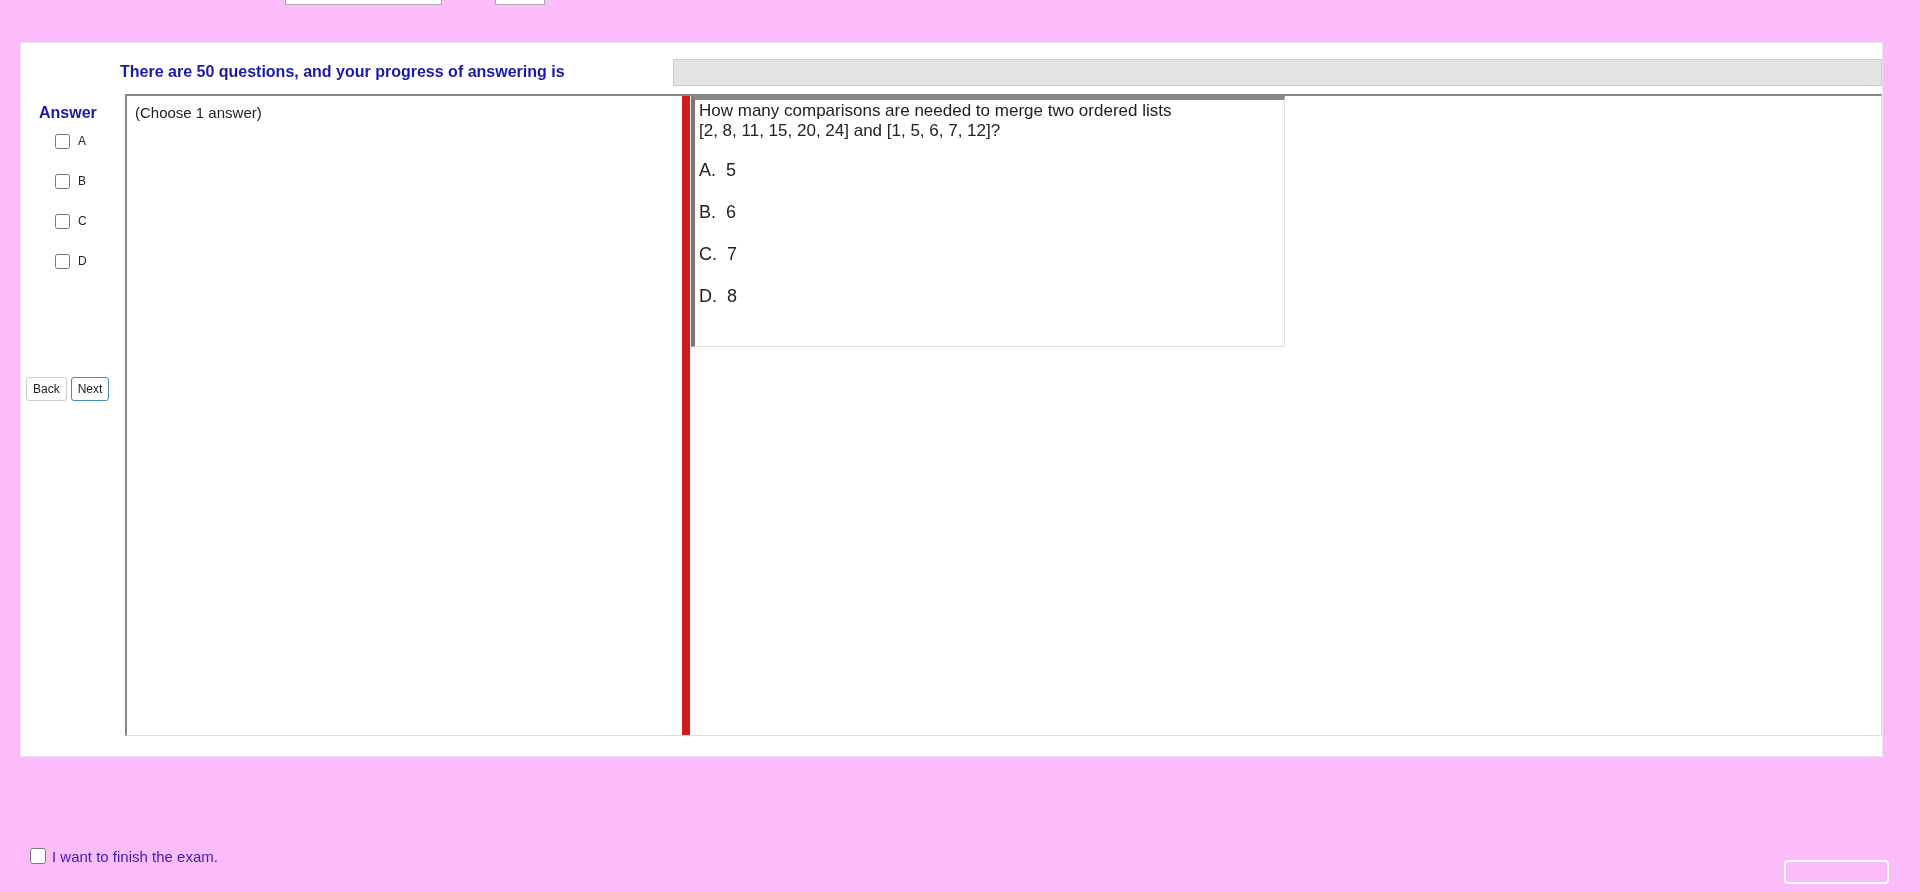 The width and height of the screenshot is (1920, 892). What do you see at coordinates (686, 415) in the screenshot?
I see `splitter-handle` at bounding box center [686, 415].